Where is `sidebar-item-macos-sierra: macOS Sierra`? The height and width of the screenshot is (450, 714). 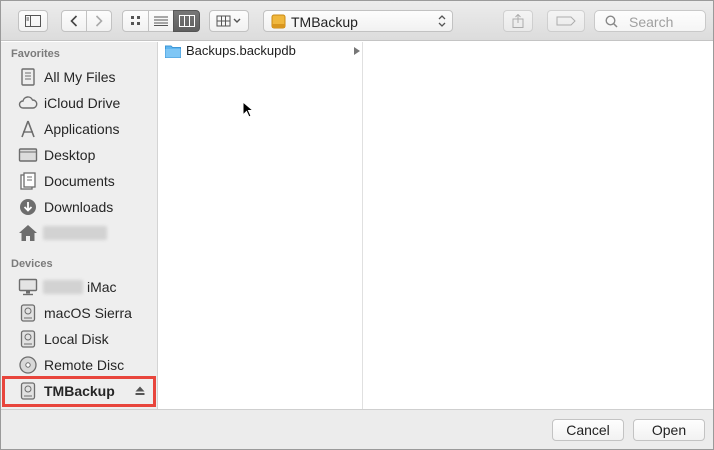
sidebar-item-macos-sierra: macOS Sierra is located at coordinates (79, 313).